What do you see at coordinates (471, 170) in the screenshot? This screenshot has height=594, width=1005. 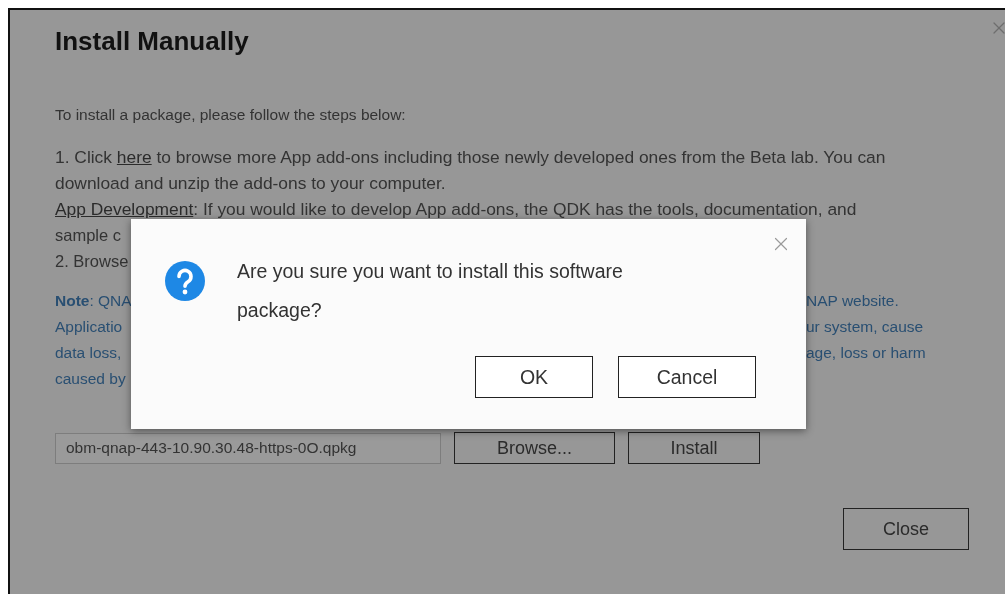 I see `step-text: 1. Click here to browse more App add-ons including those newly developed ones from the Beta lab. You can download and unzip the add-ons to your computer.` at bounding box center [471, 170].